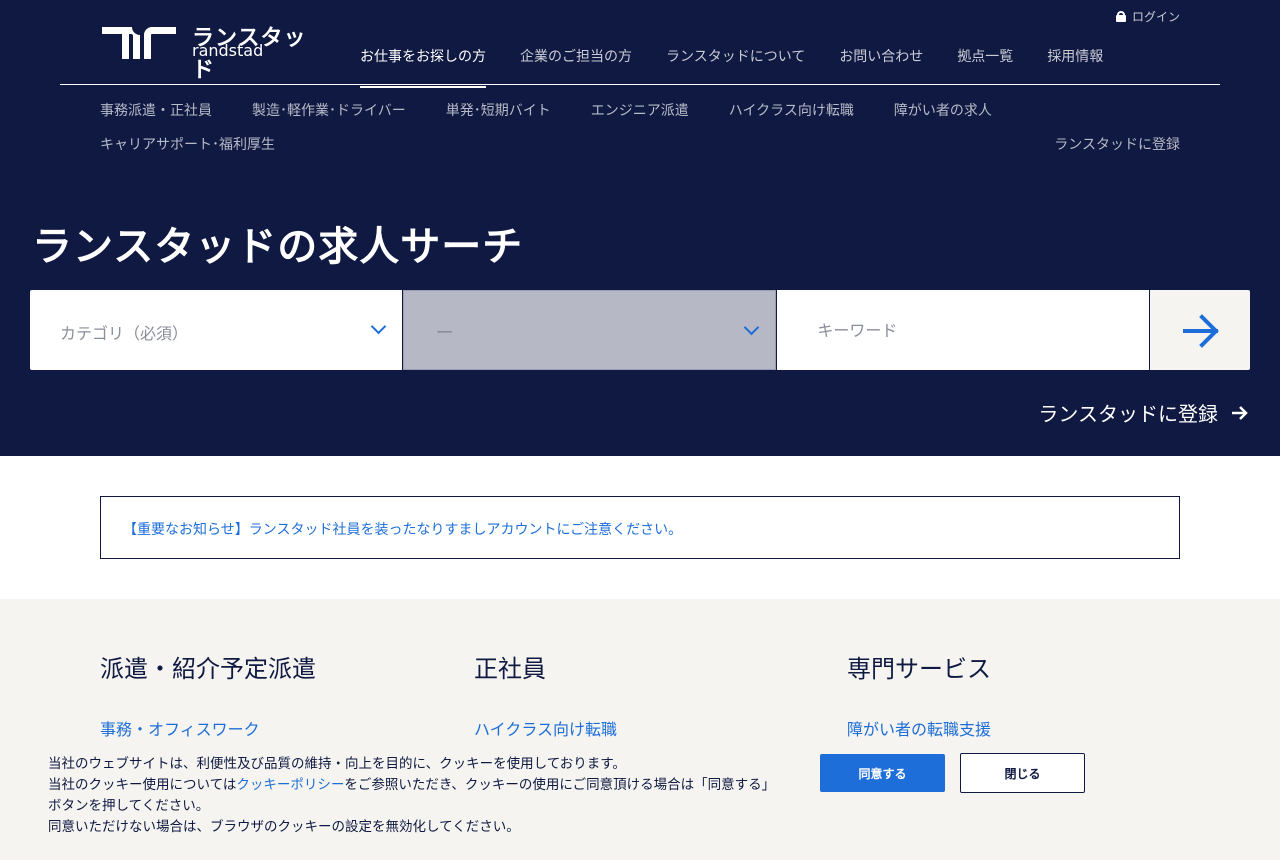 The width and height of the screenshot is (1280, 860). I want to click on subnav-disability: 障がい者の求人, so click(943, 110).